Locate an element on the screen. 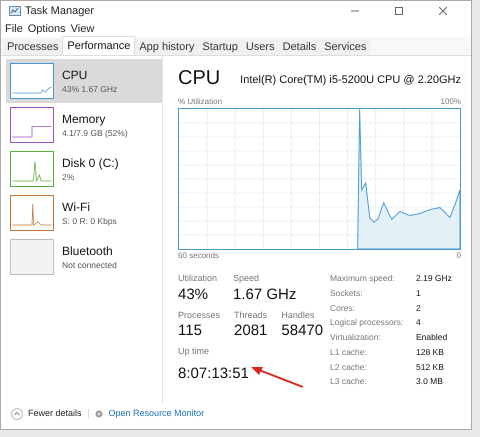 This screenshot has width=480, height=437. stat-label: Threads is located at coordinates (251, 315).